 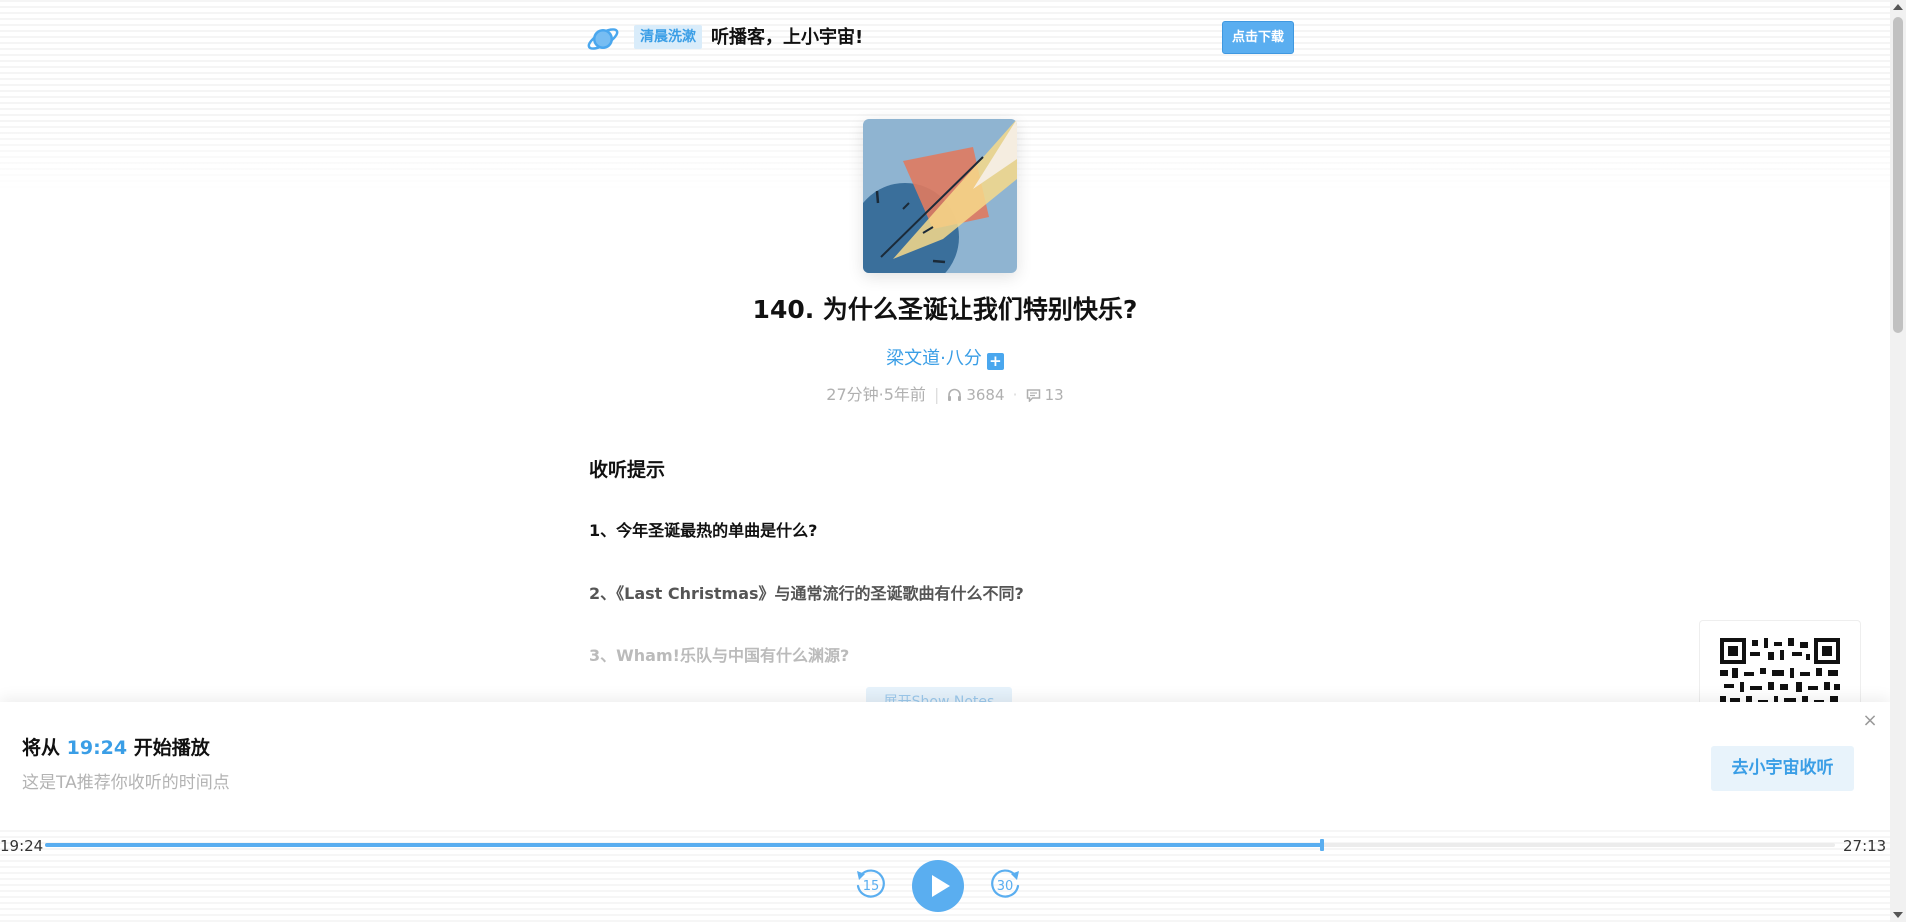 I want to click on forward-seconds: 30, so click(x=1005, y=886).